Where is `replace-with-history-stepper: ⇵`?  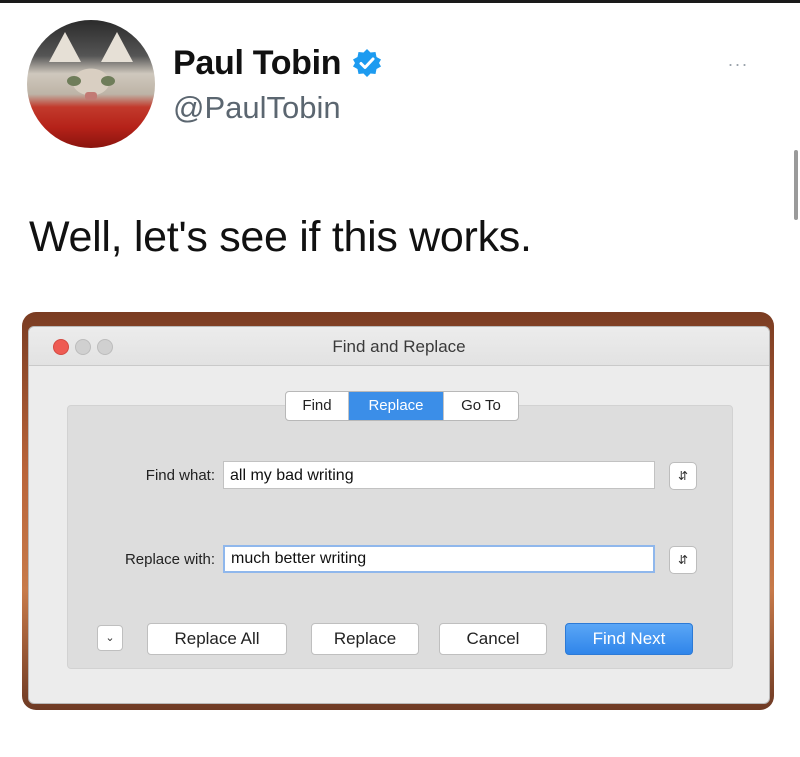
replace-with-history-stepper: ⇵ is located at coordinates (683, 560).